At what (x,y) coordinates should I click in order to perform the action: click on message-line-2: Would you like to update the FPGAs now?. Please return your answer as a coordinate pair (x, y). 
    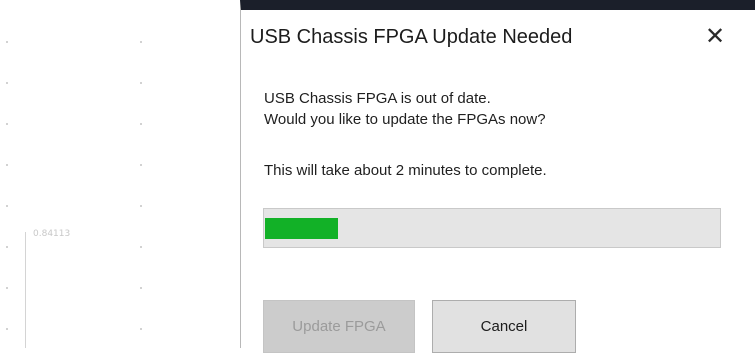
    Looking at the image, I should click on (405, 119).